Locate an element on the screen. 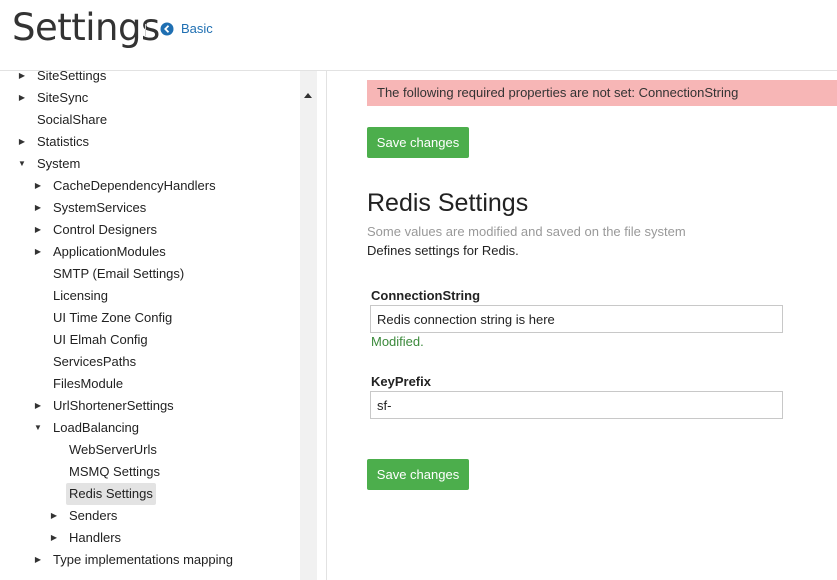  tree-item-redis-settings: Redis Settings is located at coordinates (150, 494).